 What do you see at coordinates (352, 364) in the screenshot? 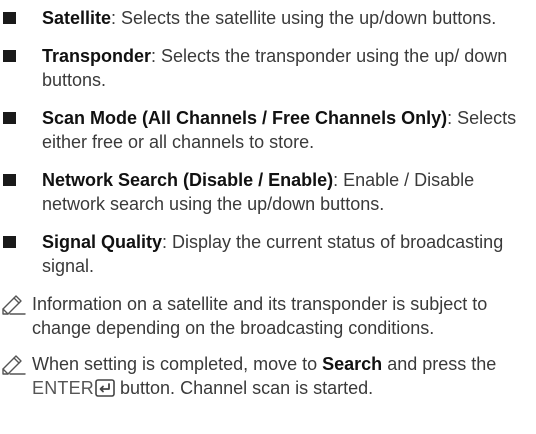
I see `search-label: Search` at bounding box center [352, 364].